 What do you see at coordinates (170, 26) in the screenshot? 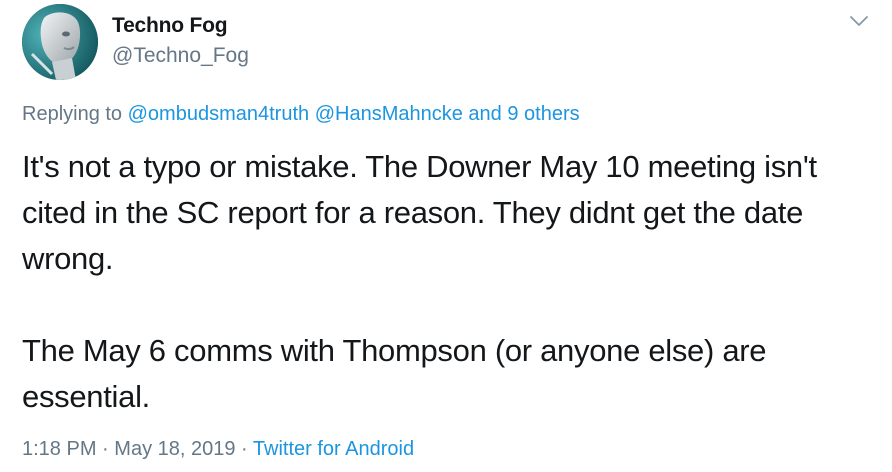
I see `author-name: Techno Fog` at bounding box center [170, 26].